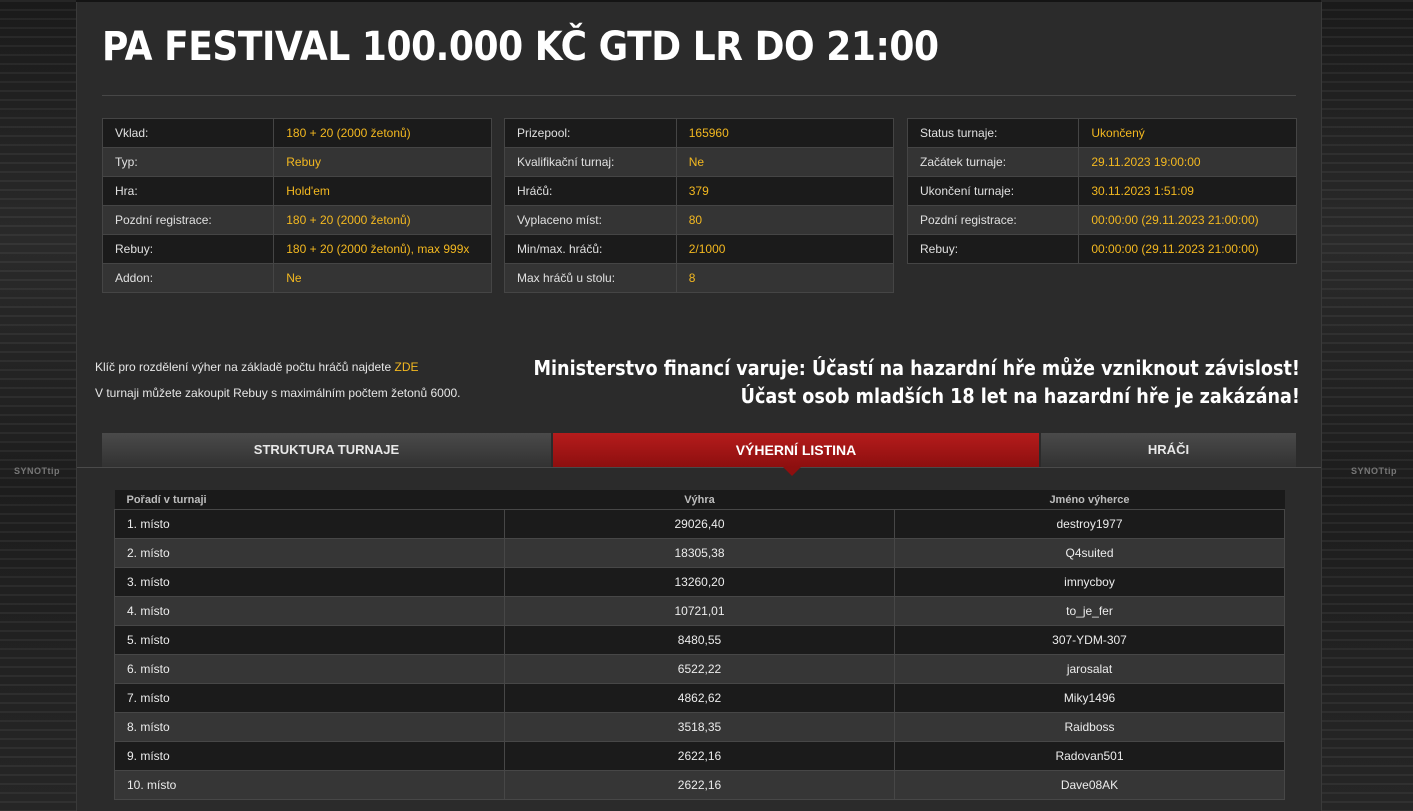 This screenshot has height=811, width=1413. What do you see at coordinates (590, 278) in the screenshot?
I see `info-label: Max hráčů u stolu:` at bounding box center [590, 278].